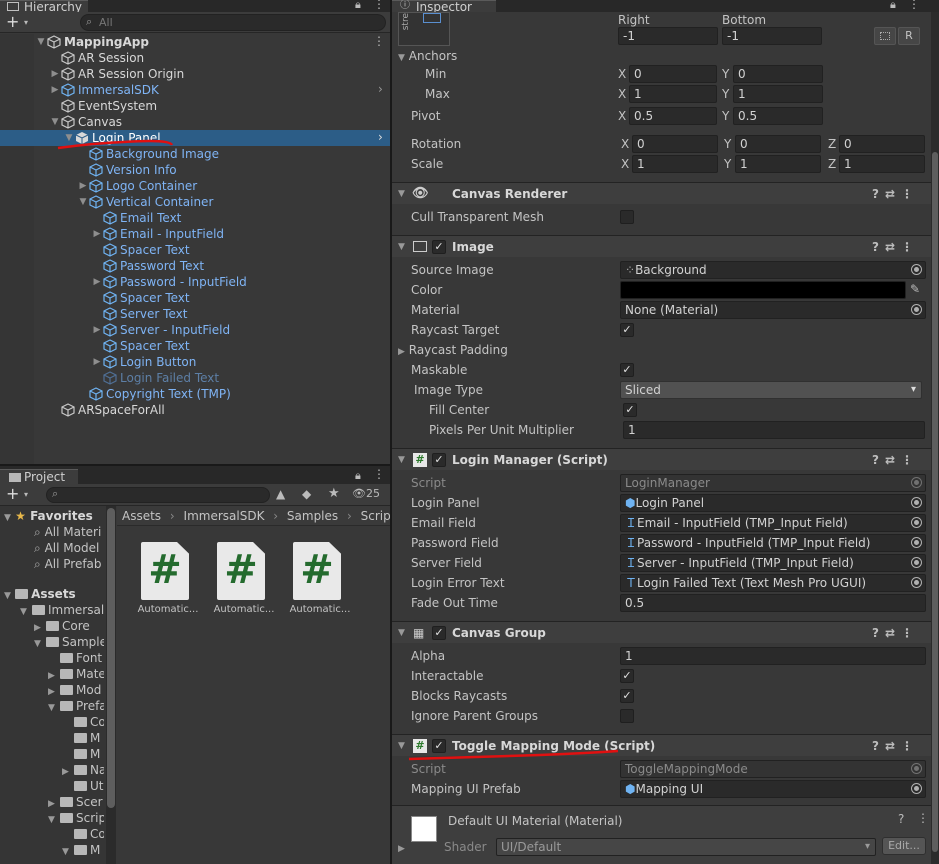 The image size is (939, 864). I want to click on asset-folder-item: ▼ M, so click(83, 850).